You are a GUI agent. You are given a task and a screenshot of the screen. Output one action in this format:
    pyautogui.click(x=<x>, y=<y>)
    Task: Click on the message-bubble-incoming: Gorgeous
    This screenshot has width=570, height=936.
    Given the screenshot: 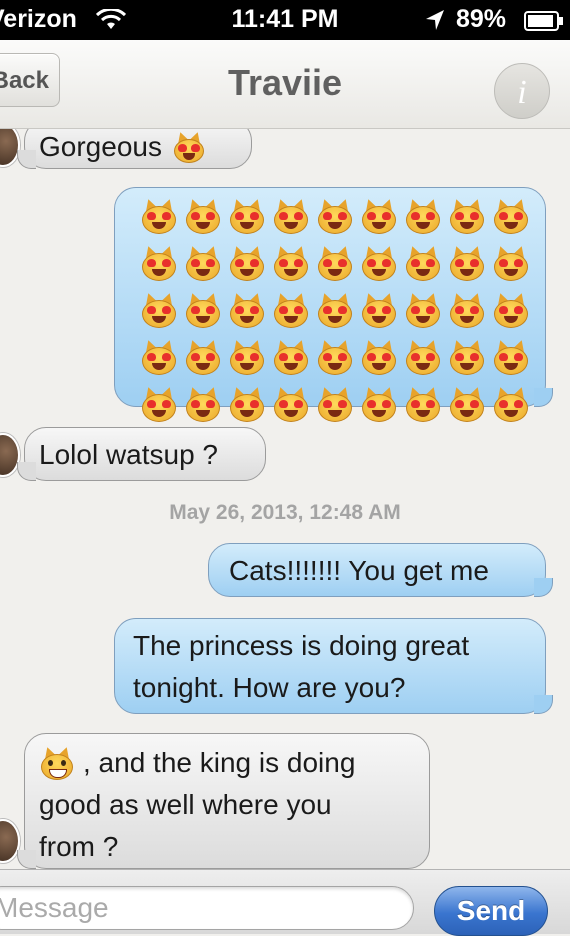 What is the action you would take?
    pyautogui.click(x=134, y=149)
    